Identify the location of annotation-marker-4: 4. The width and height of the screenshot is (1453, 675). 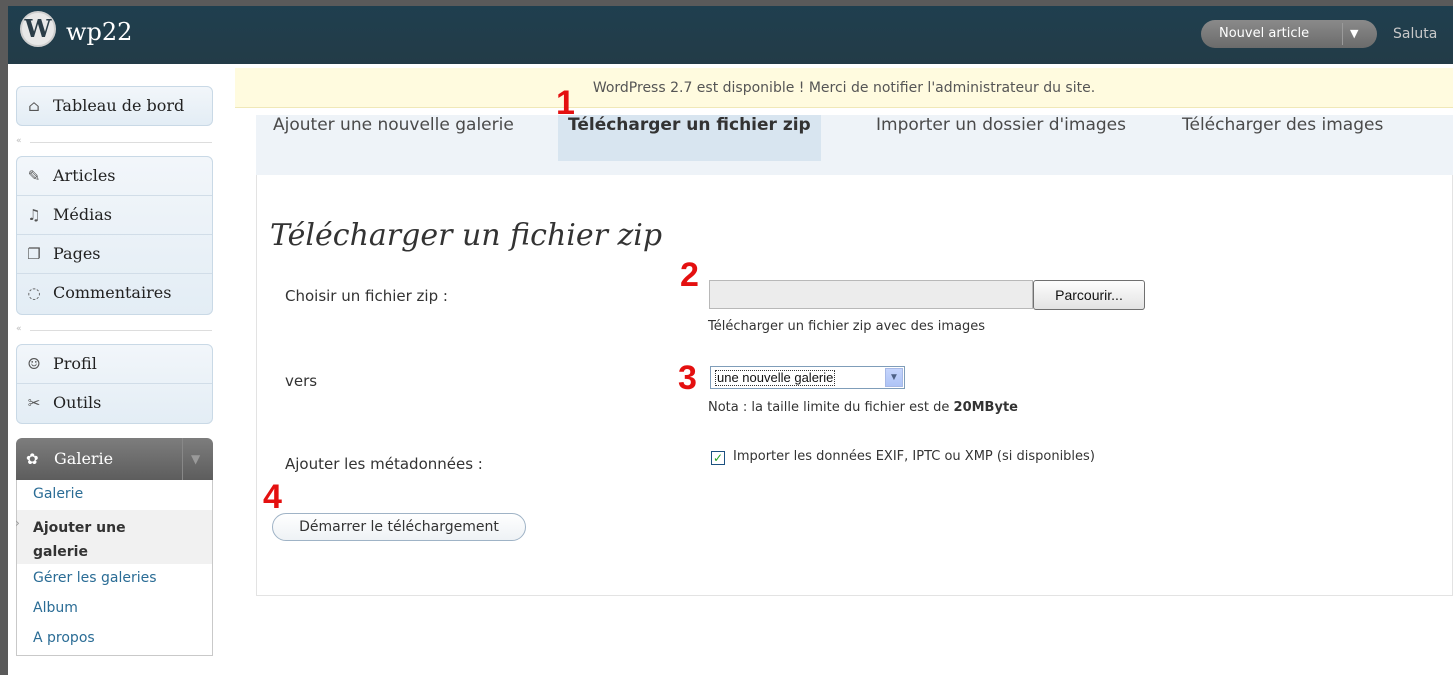
(272, 497).